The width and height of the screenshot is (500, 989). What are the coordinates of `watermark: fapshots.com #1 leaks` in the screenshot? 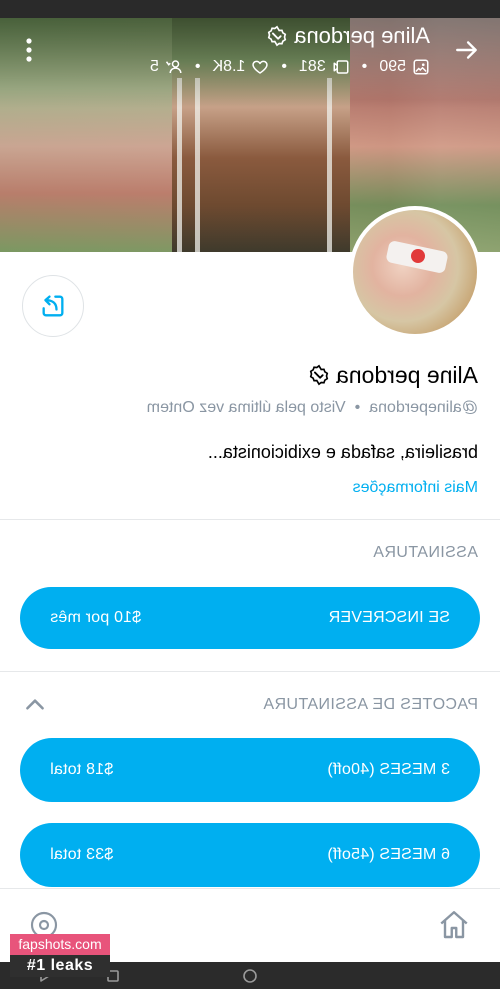 It's located at (60, 955).